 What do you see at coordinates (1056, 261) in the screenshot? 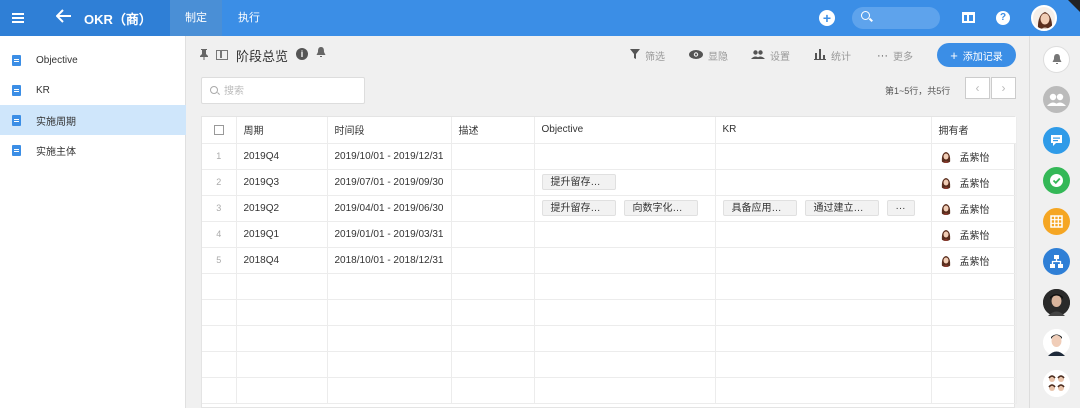
I see `org-chart-icon` at bounding box center [1056, 261].